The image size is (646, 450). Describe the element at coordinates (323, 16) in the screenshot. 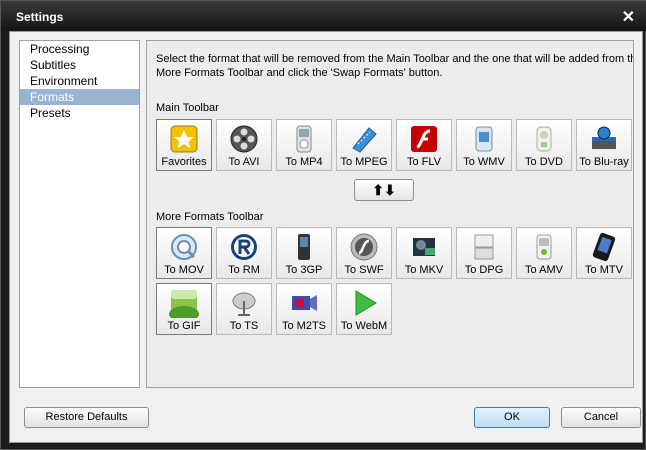

I see `title-bar: Settings ✕` at that location.